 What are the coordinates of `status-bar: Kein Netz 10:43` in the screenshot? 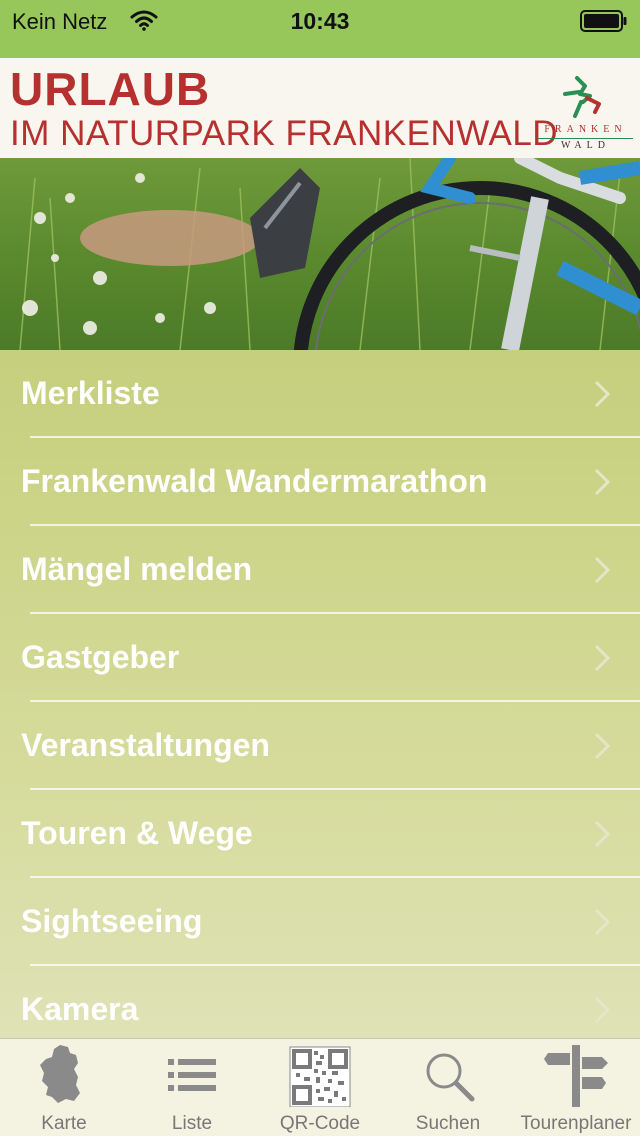 It's located at (320, 29).